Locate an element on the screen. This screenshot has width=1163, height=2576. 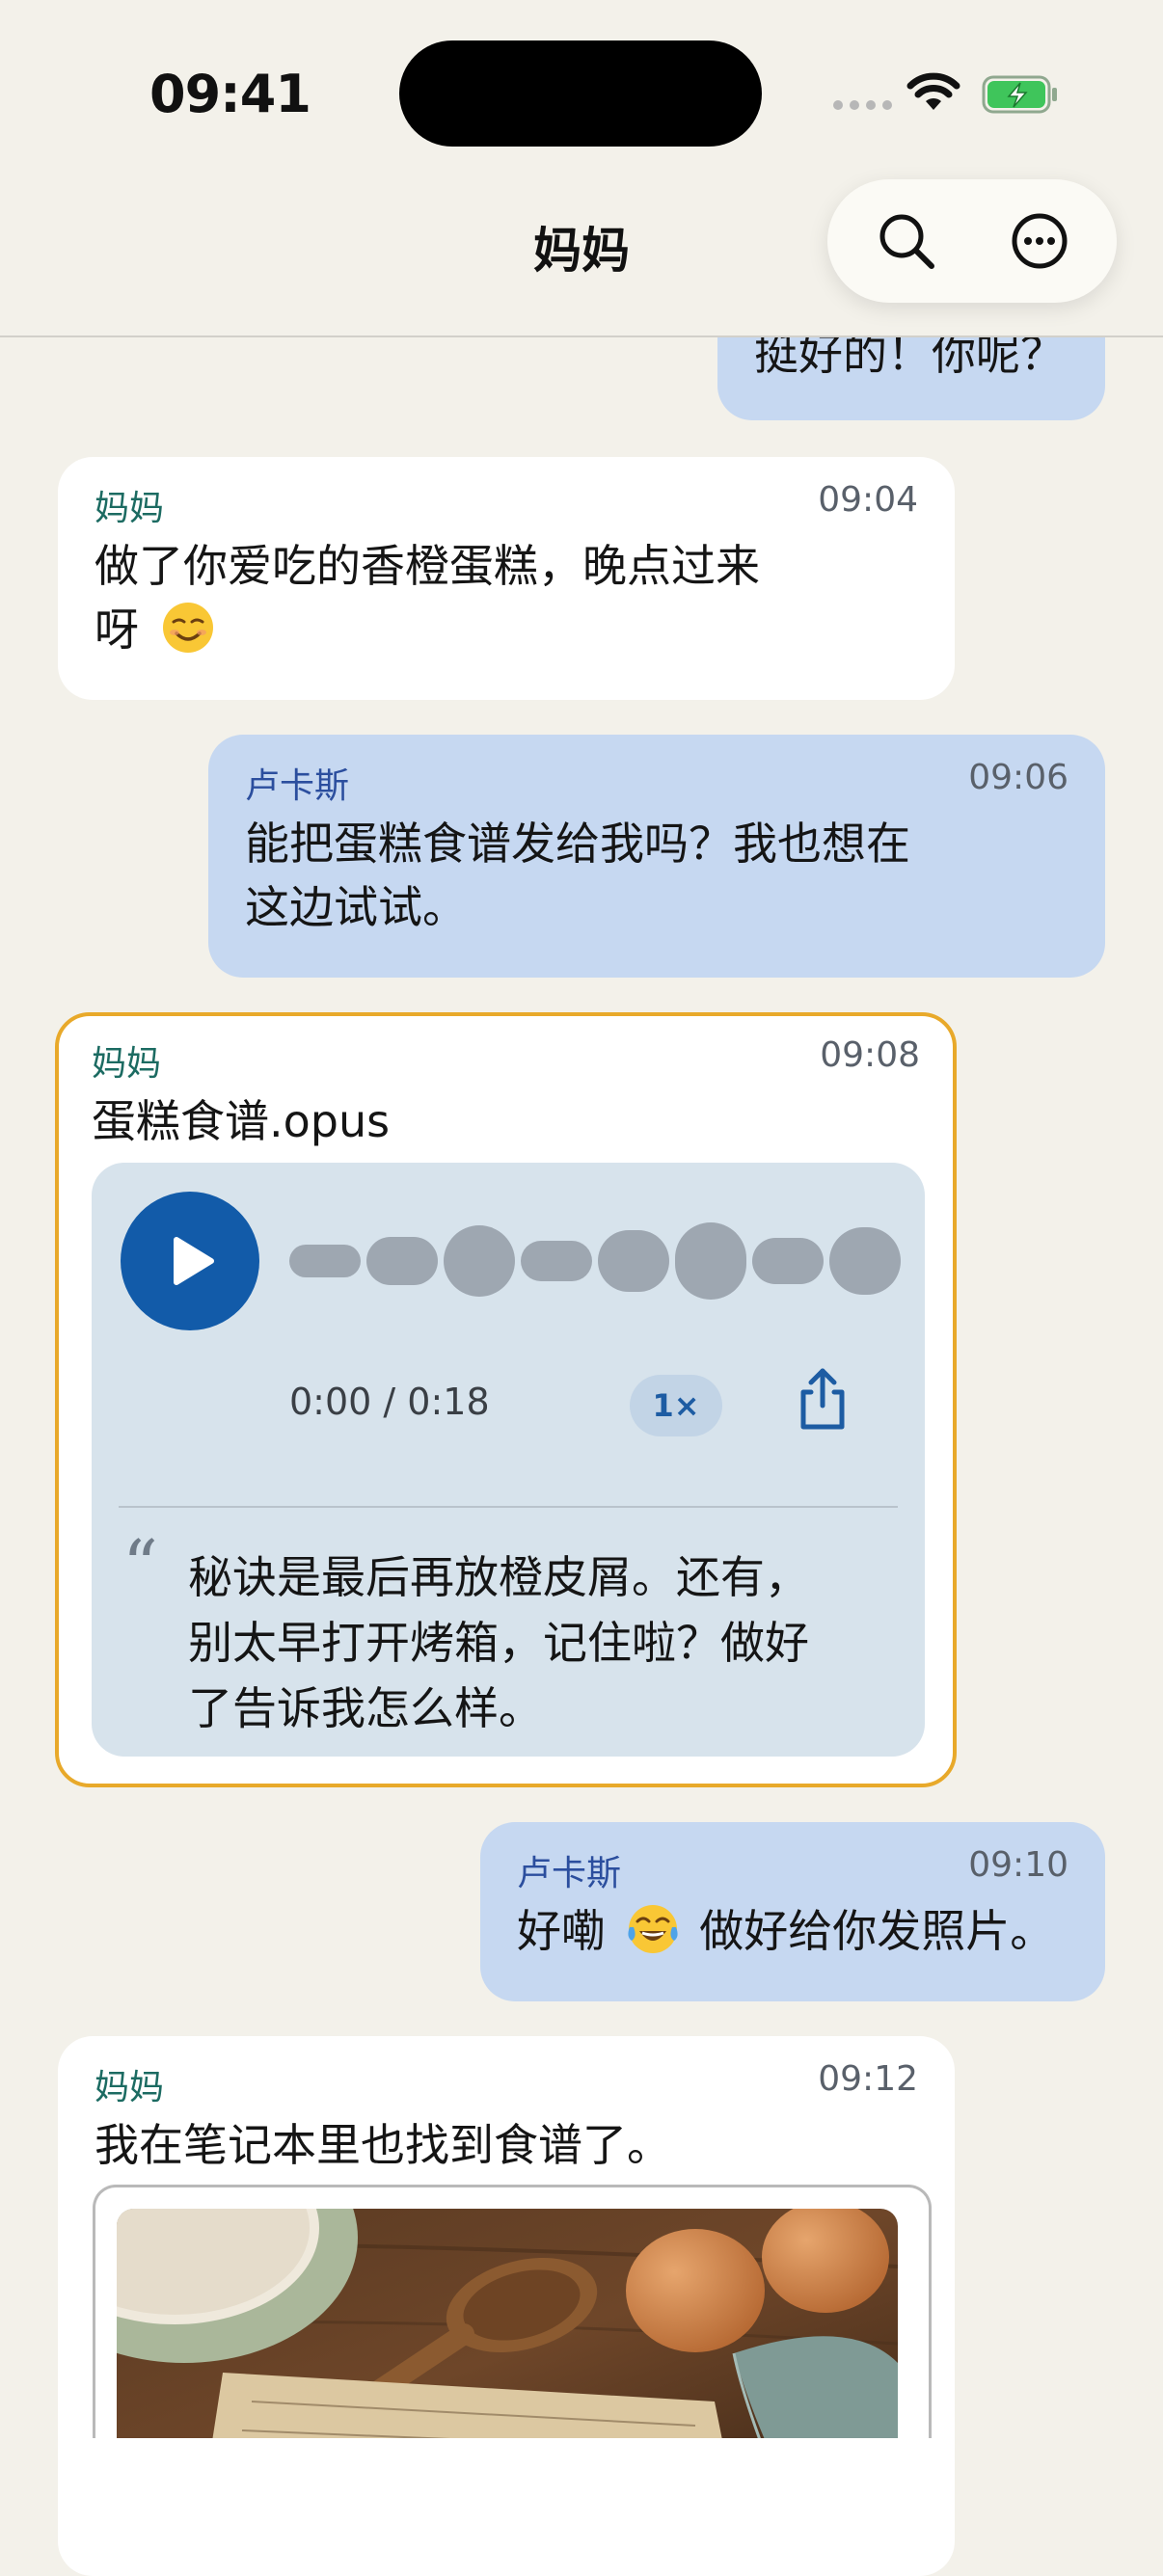
audio-transcript: 秘诀是最后再放橙皮屑。还有， 别太早打开烤箱，记住啦？做好 了告诉我怎么样。 is located at coordinates (545, 1643).